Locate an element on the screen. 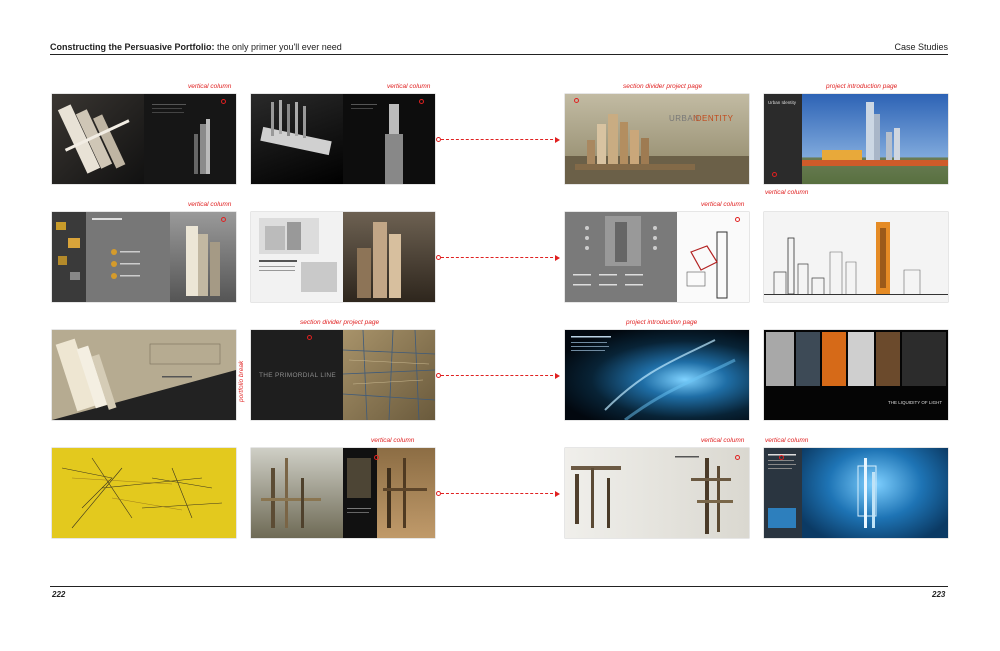 The height and width of the screenshot is (651, 1000). primordial-line-title: THE PRIMORDIAL LINE is located at coordinates (297, 375).